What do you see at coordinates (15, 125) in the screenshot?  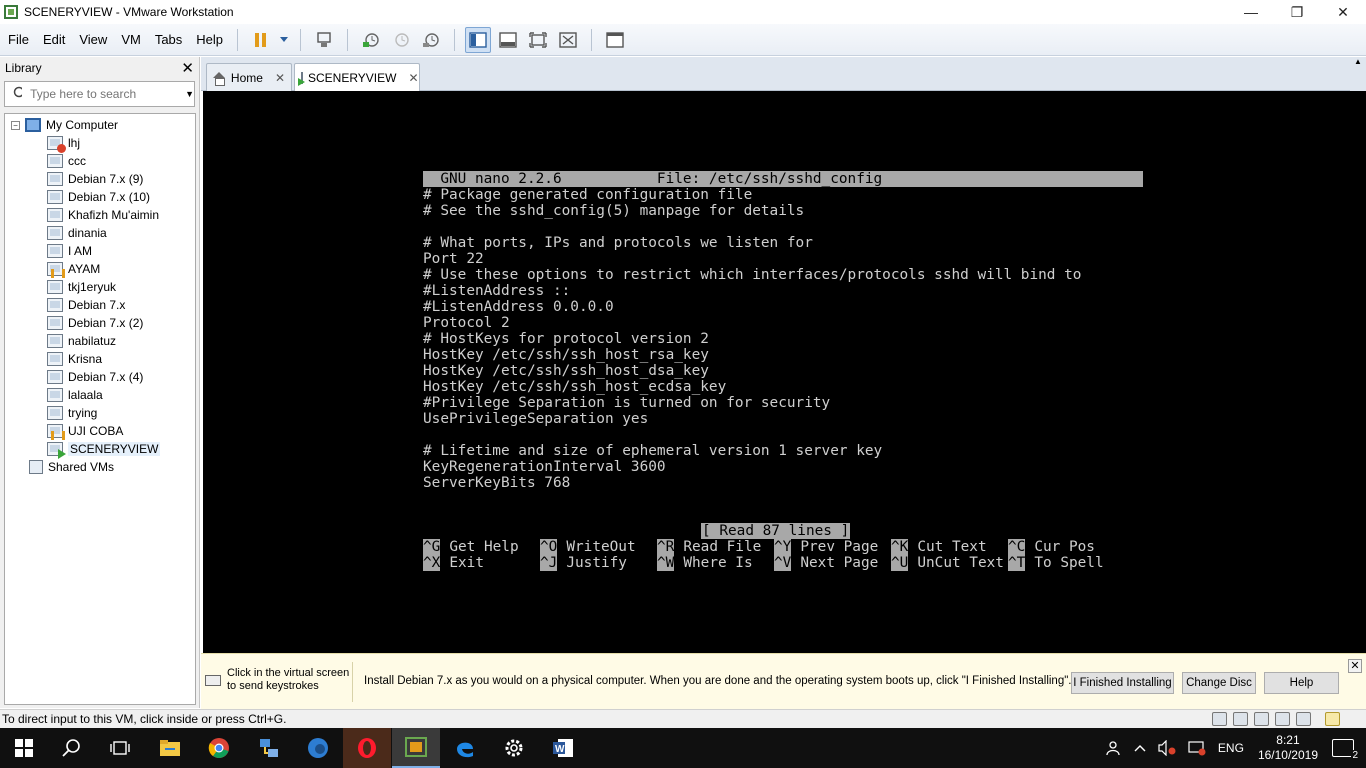 I see `collapse-icon: −` at bounding box center [15, 125].